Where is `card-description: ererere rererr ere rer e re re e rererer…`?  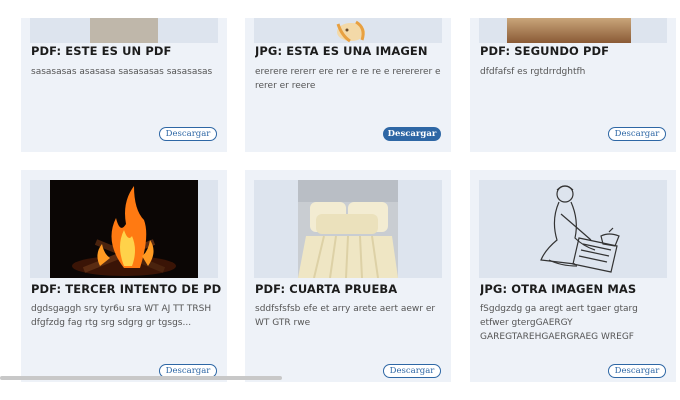
card-description: ererere rererr ere rer e re re e rererer… is located at coordinates (348, 79).